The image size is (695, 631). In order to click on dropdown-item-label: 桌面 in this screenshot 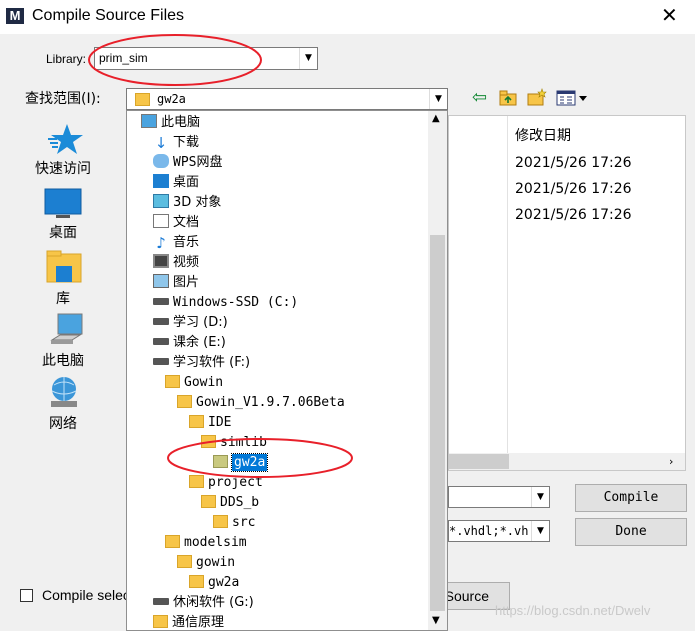, I will do `click(186, 182)`.